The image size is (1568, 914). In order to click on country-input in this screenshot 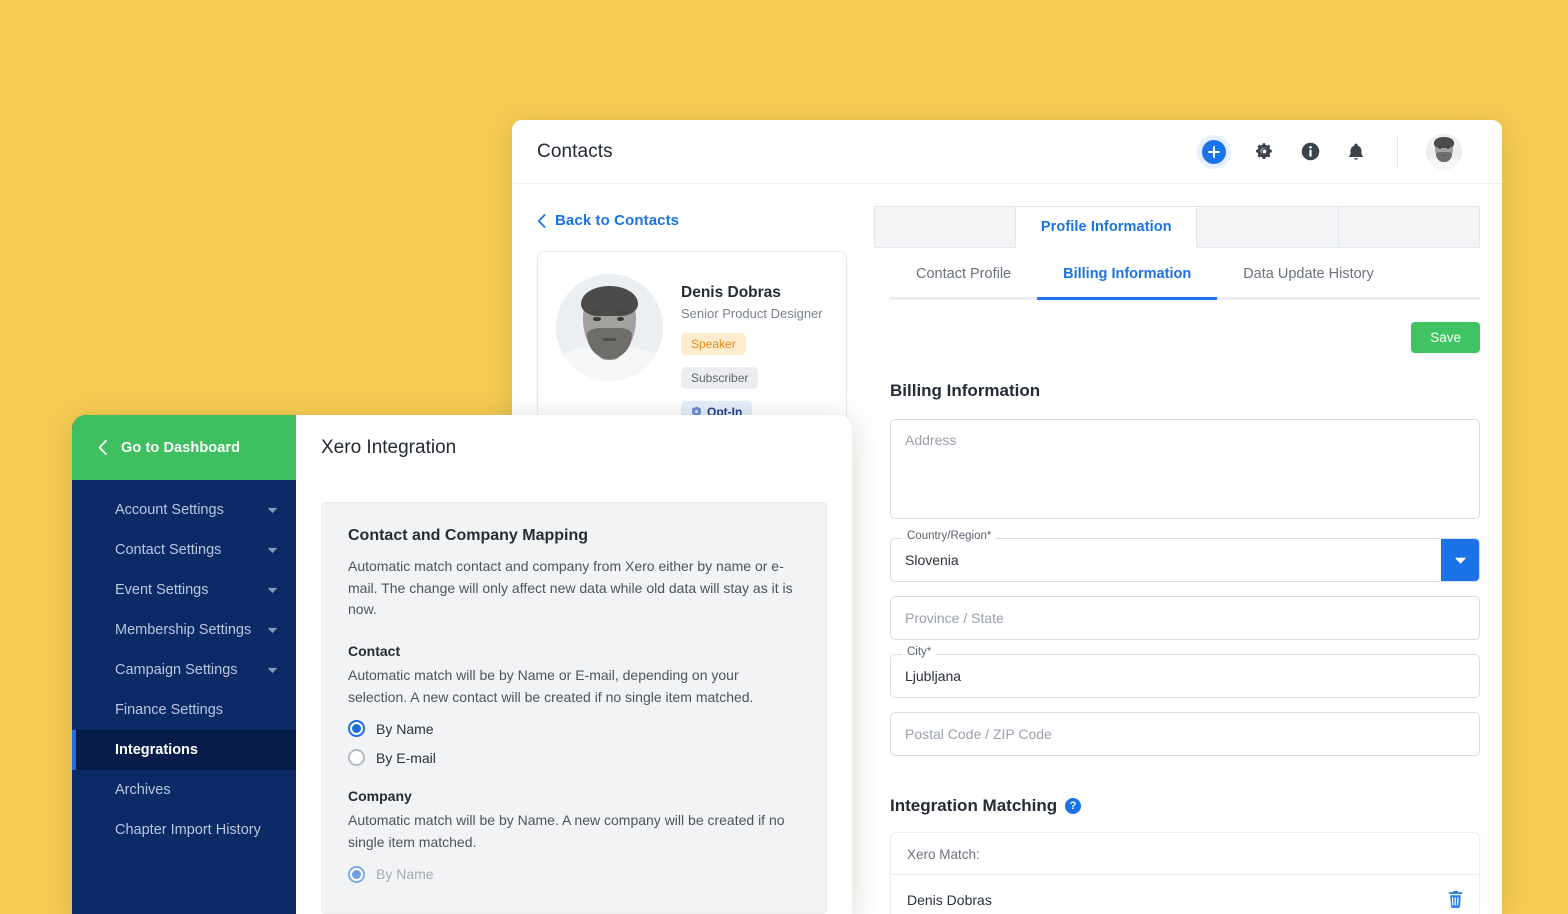, I will do `click(1185, 560)`.